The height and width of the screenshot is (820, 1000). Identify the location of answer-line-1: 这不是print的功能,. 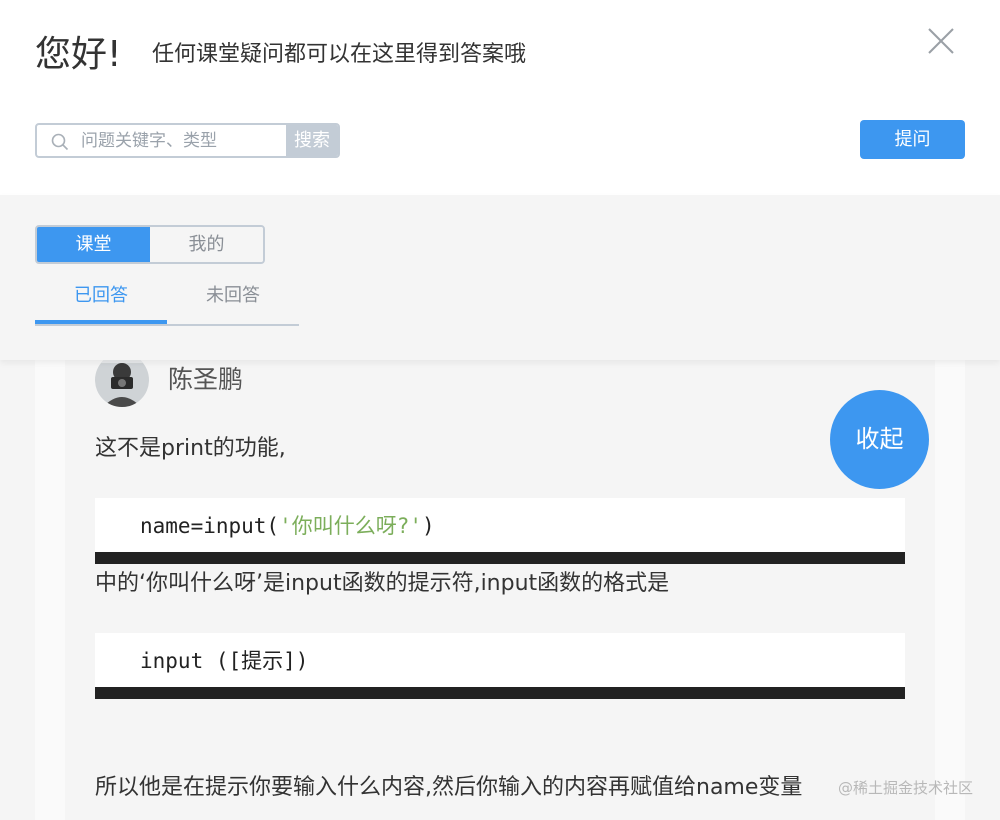
(190, 448).